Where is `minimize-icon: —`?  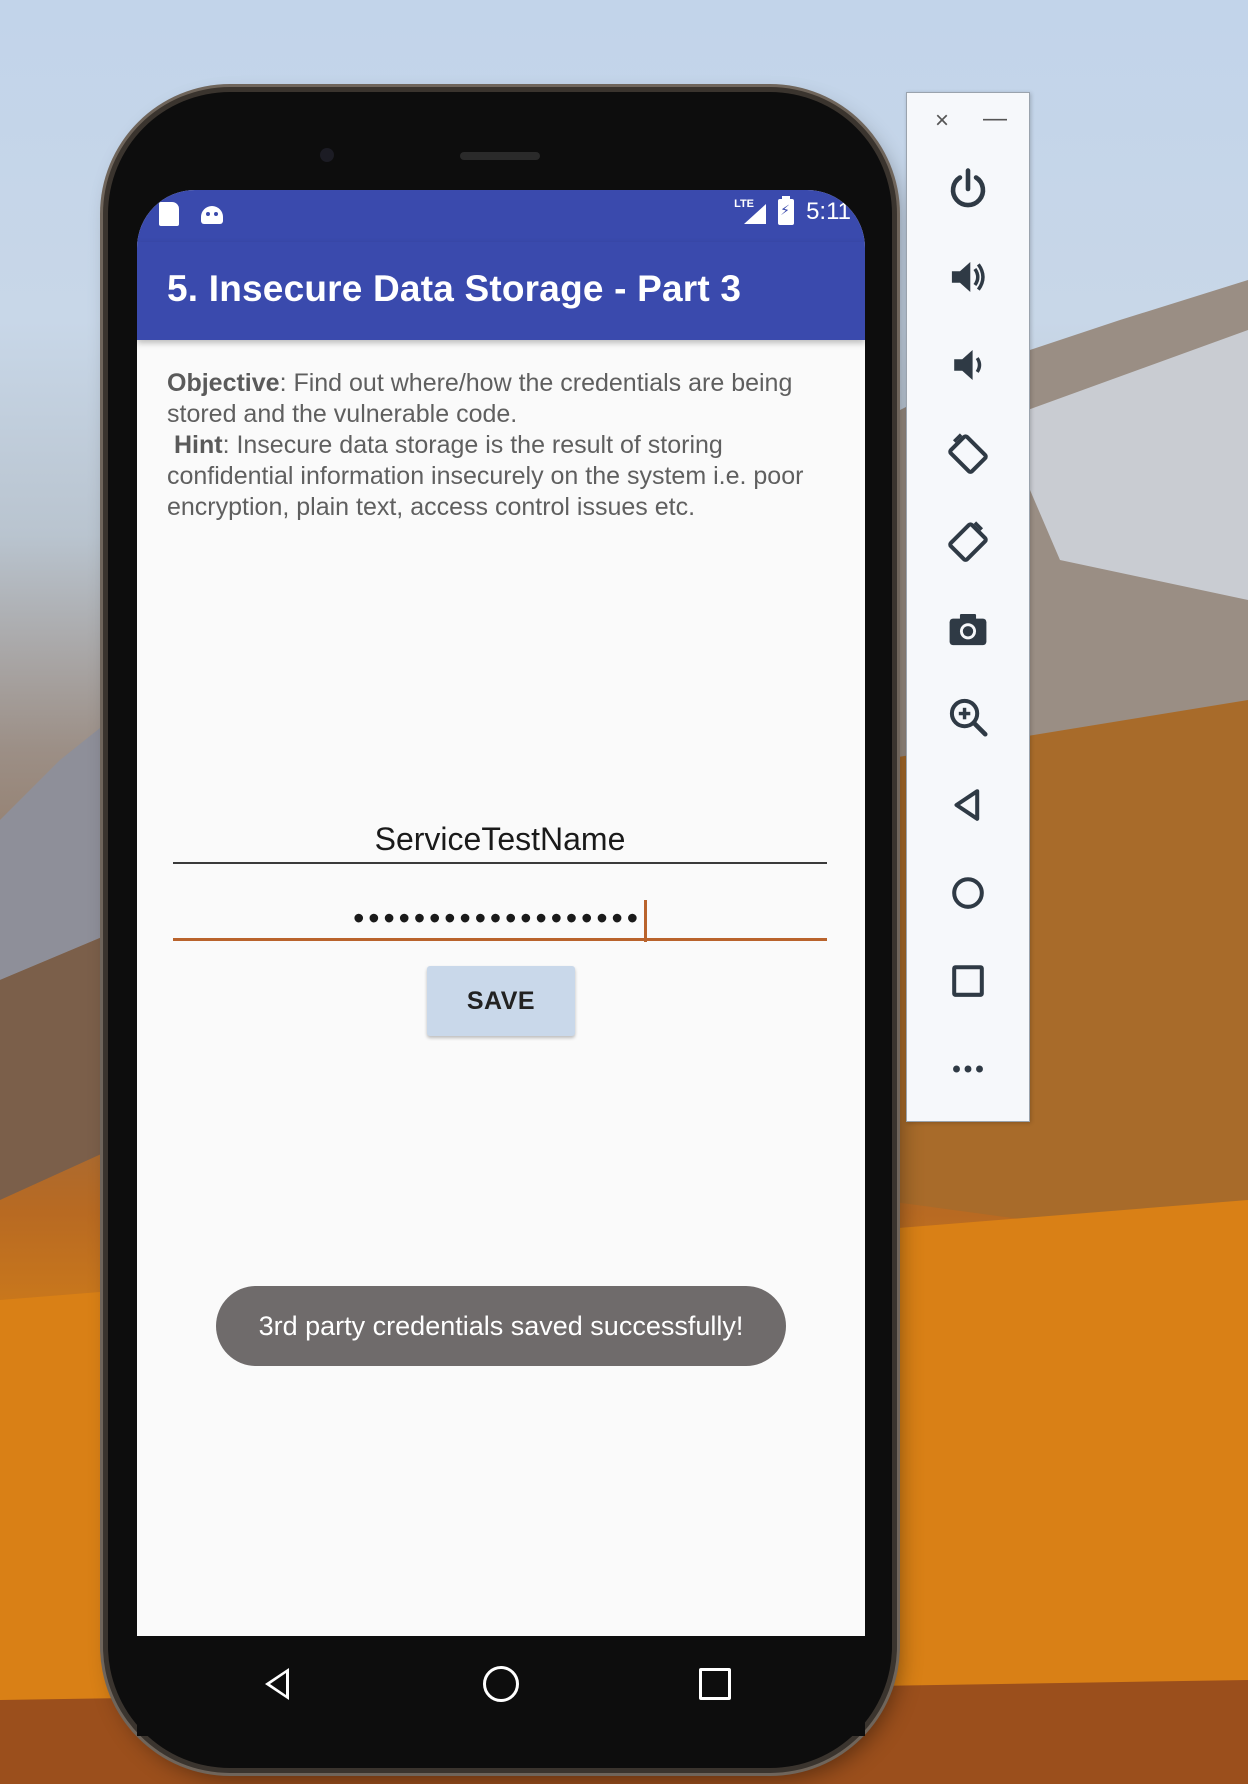
minimize-icon: — is located at coordinates (995, 119).